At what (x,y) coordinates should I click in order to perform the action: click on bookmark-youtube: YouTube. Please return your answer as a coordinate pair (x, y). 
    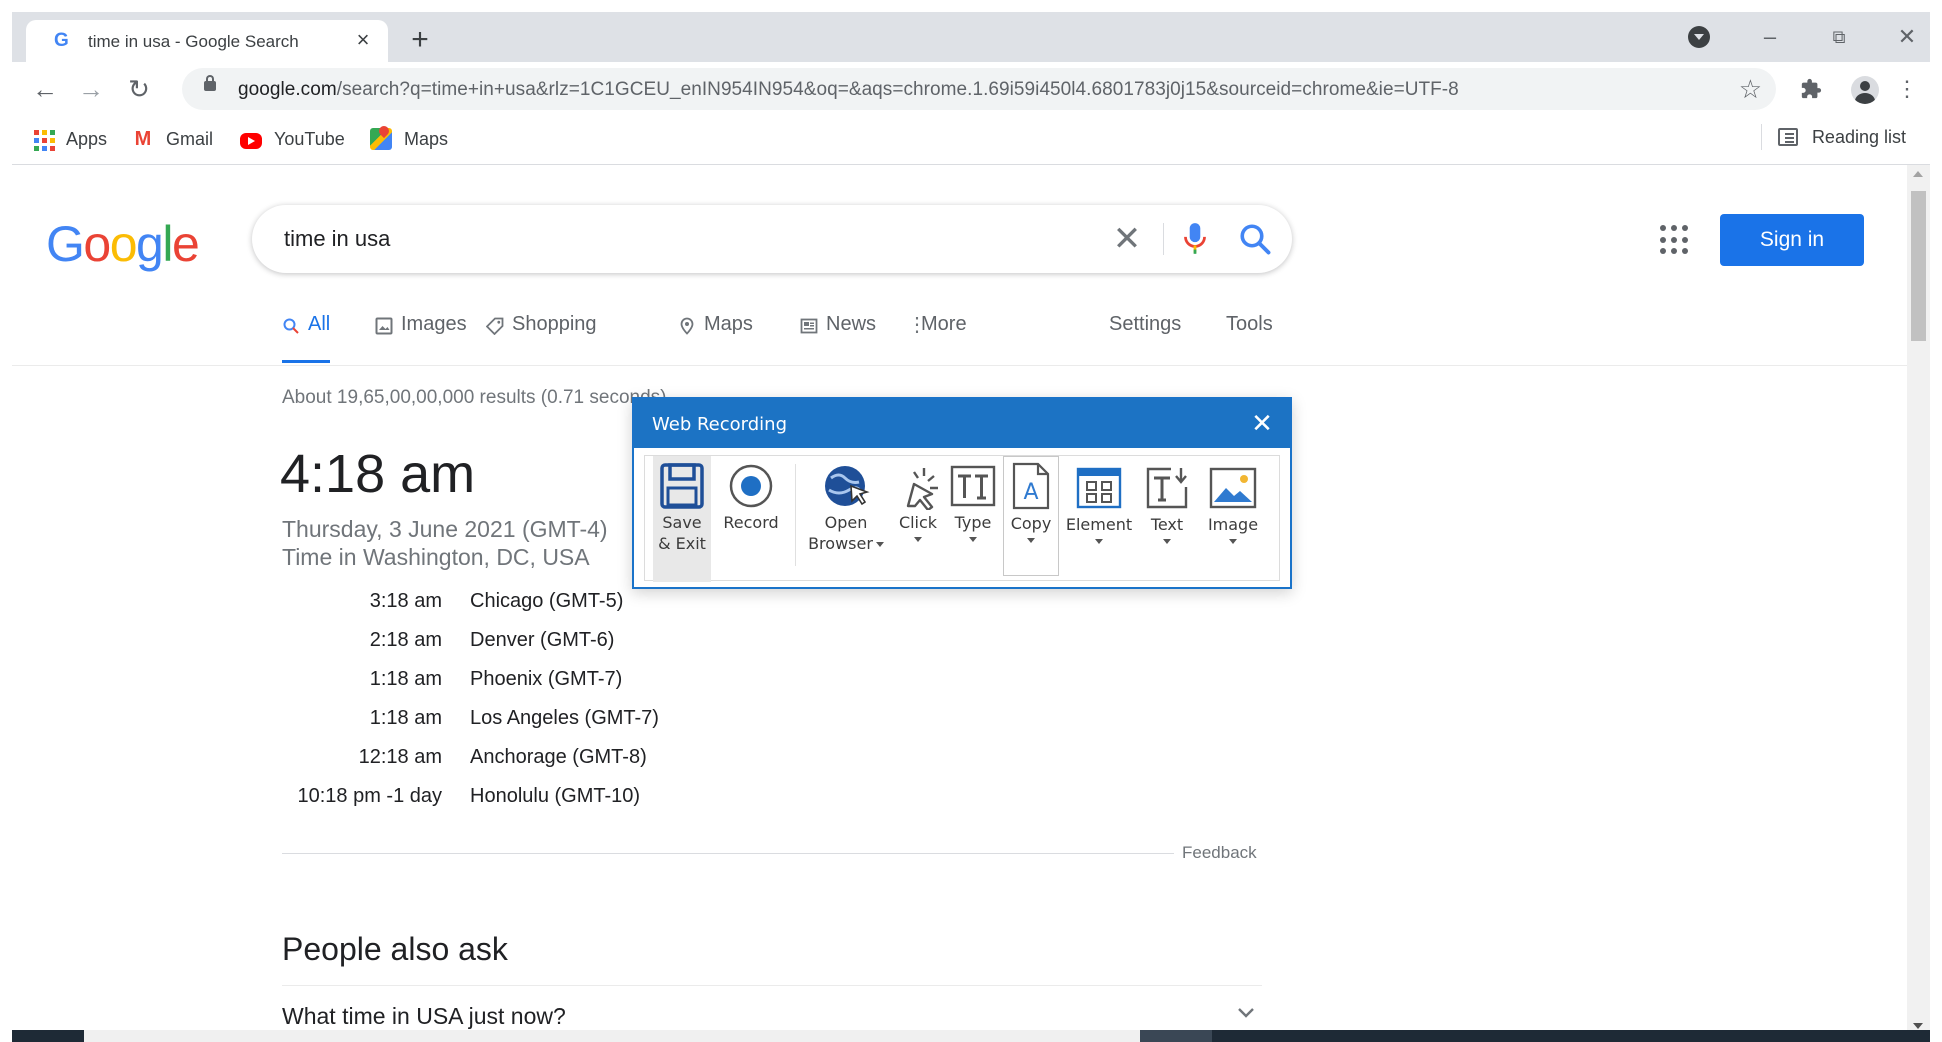
    Looking at the image, I should click on (292, 139).